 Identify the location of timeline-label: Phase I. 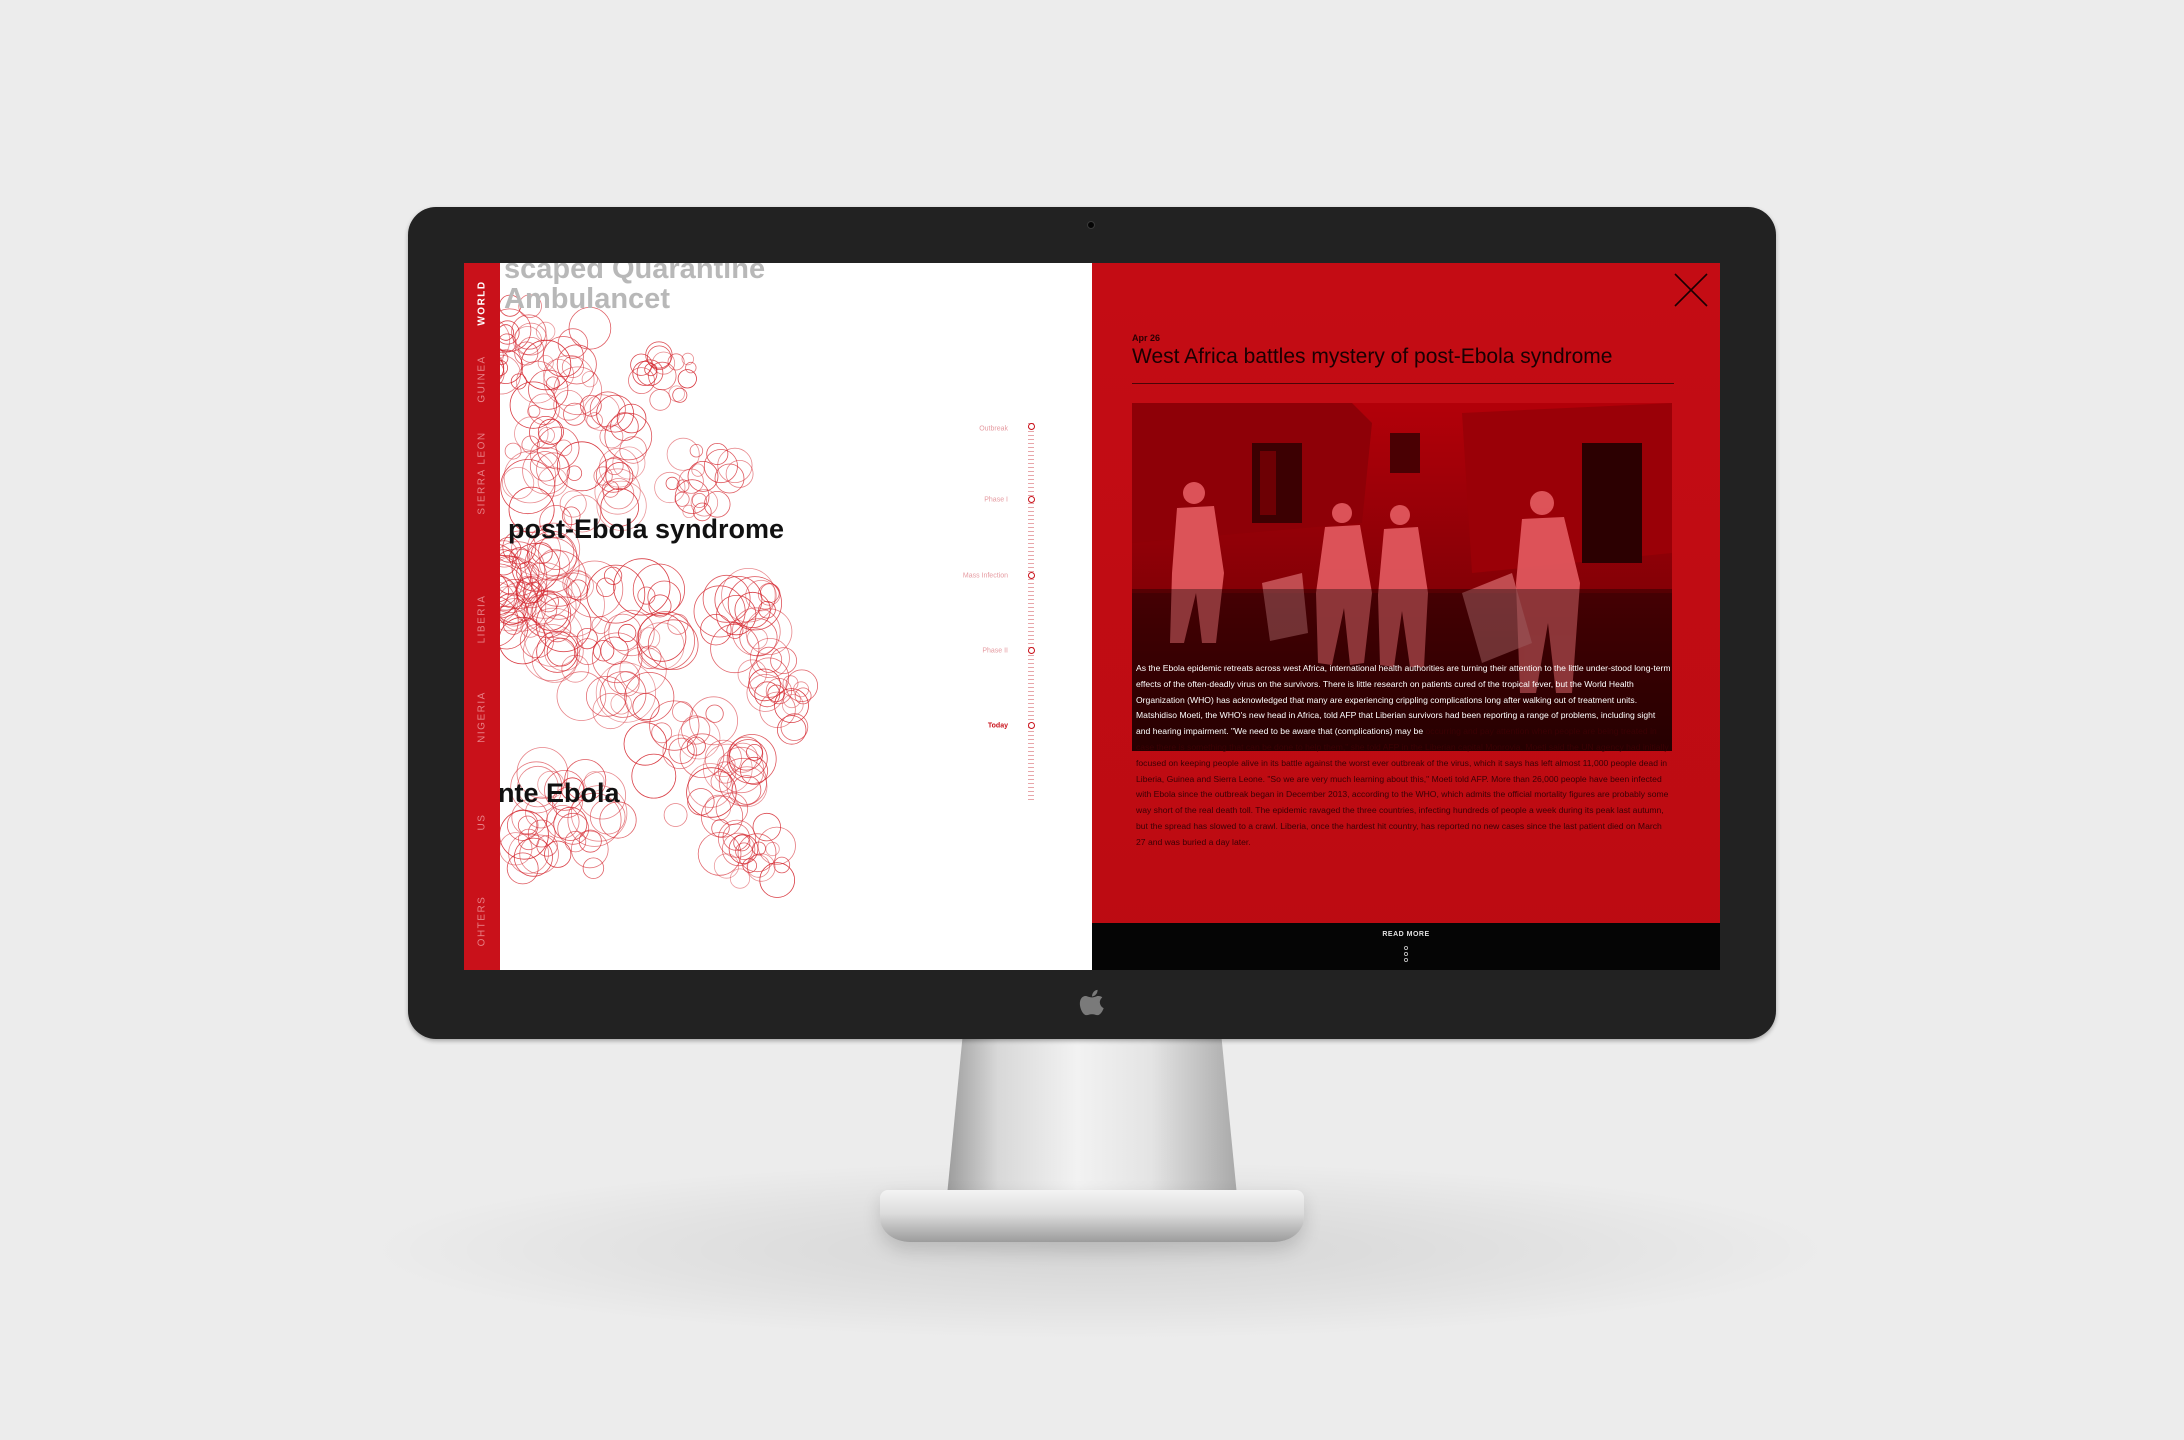
(996, 500).